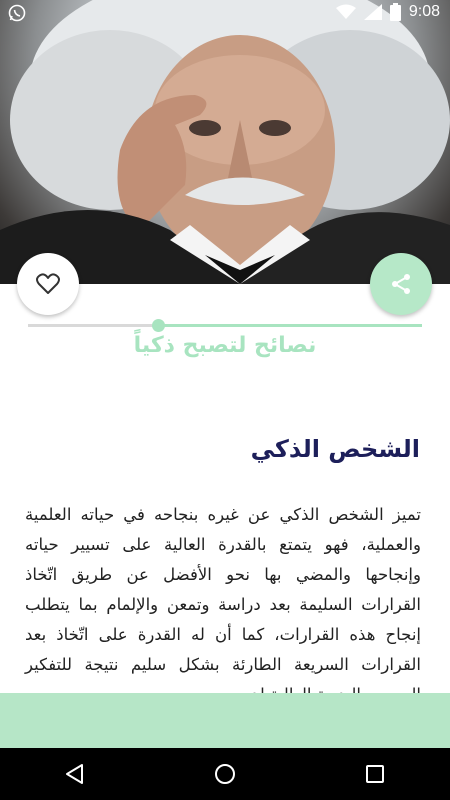 Image resolution: width=450 pixels, height=800 pixels. I want to click on status-time: 9:08, so click(424, 11).